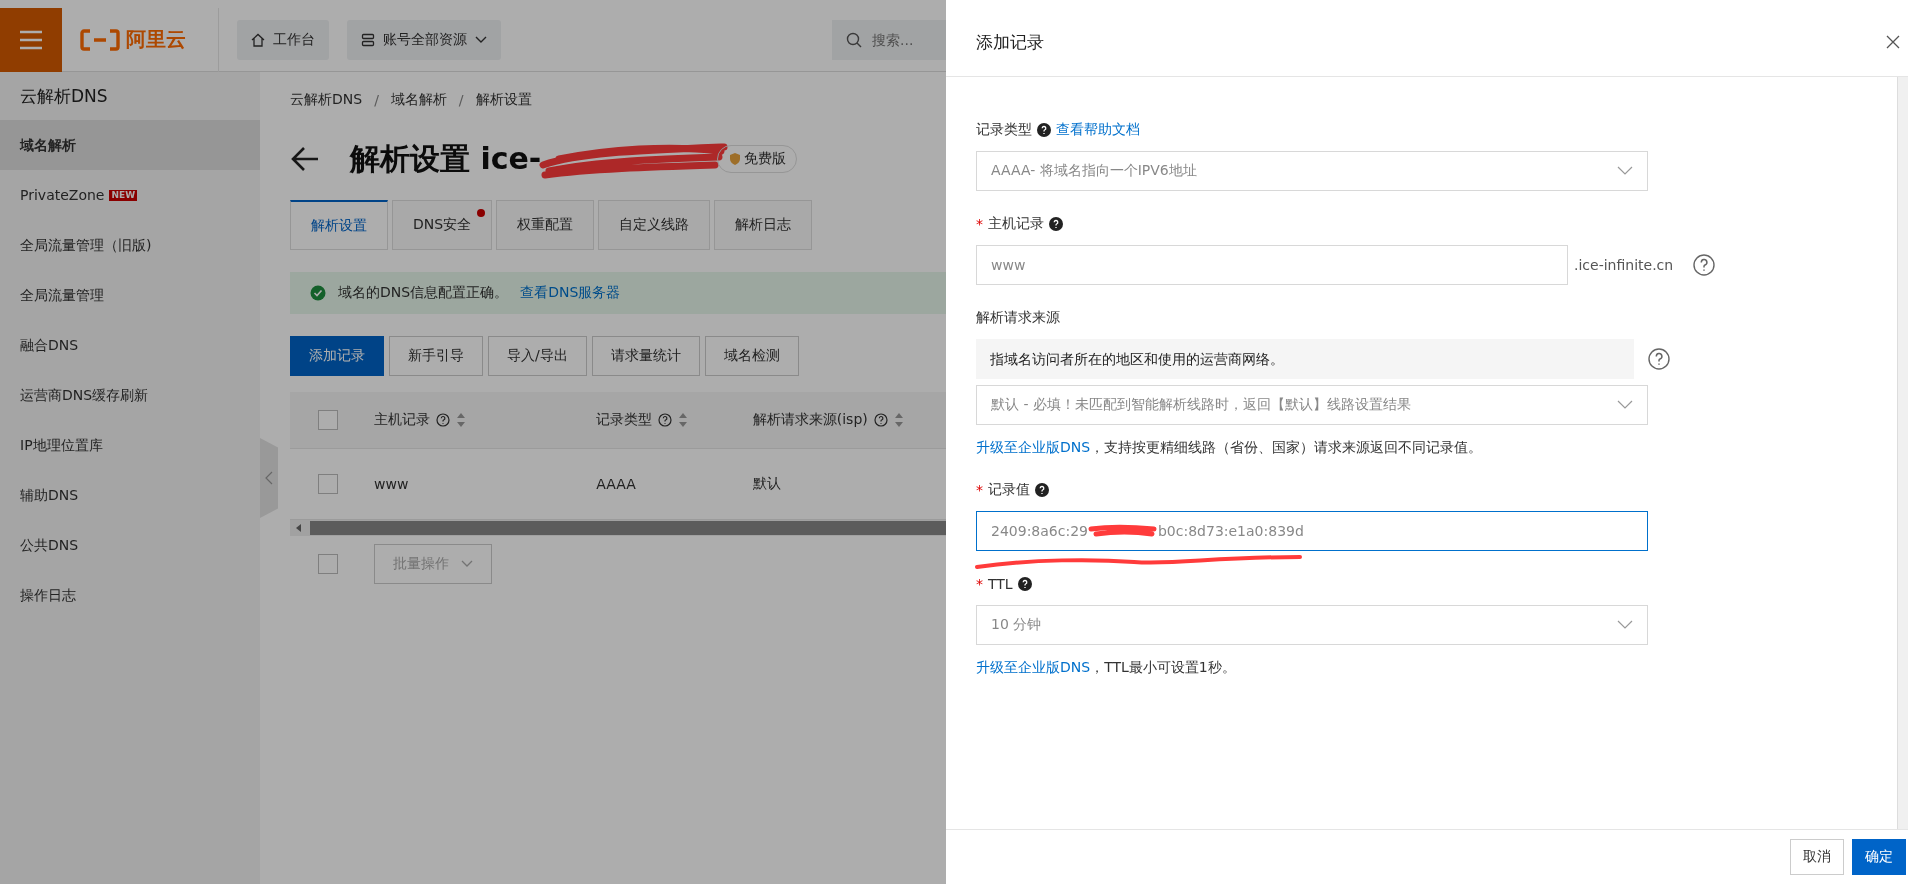 This screenshot has width=1908, height=884. Describe the element at coordinates (130, 145) in the screenshot. I see `sidebar-item: 域名解析` at that location.